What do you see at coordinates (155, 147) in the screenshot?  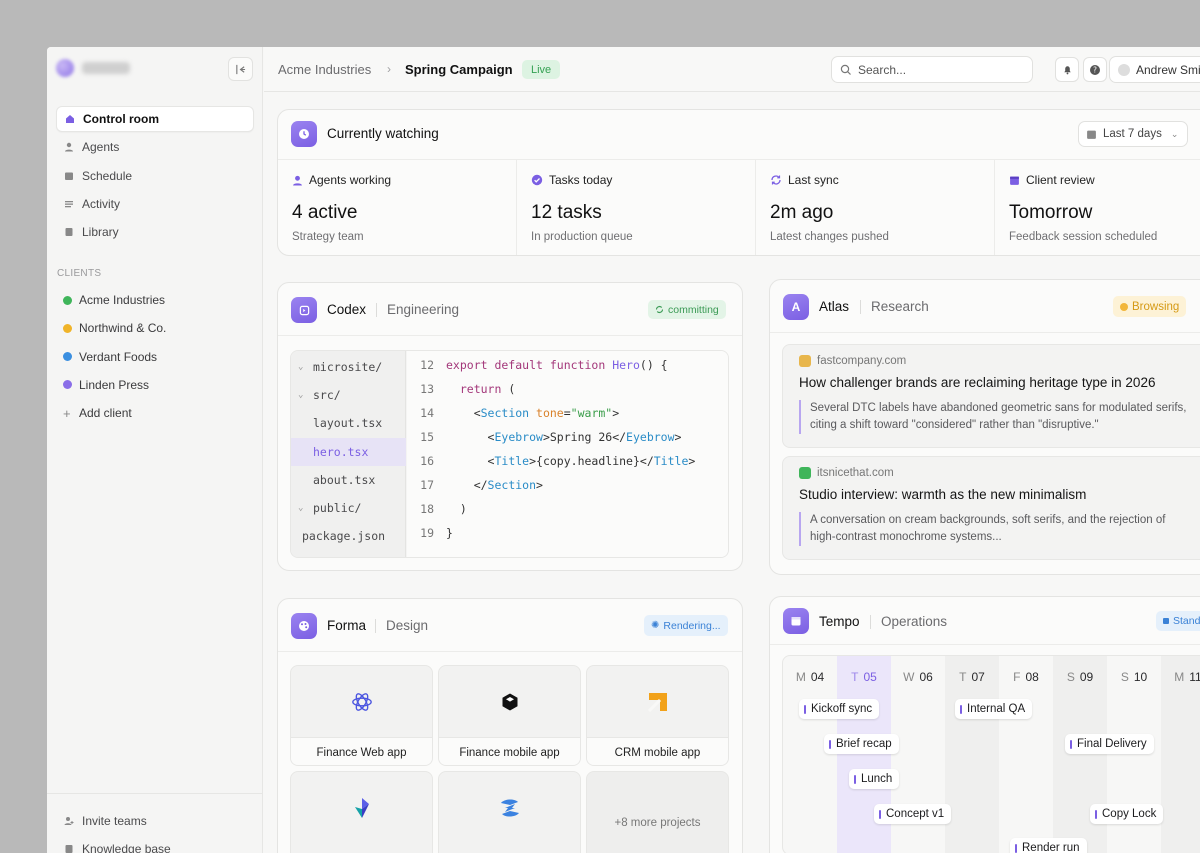 I see `nav-item-agents: Agents` at bounding box center [155, 147].